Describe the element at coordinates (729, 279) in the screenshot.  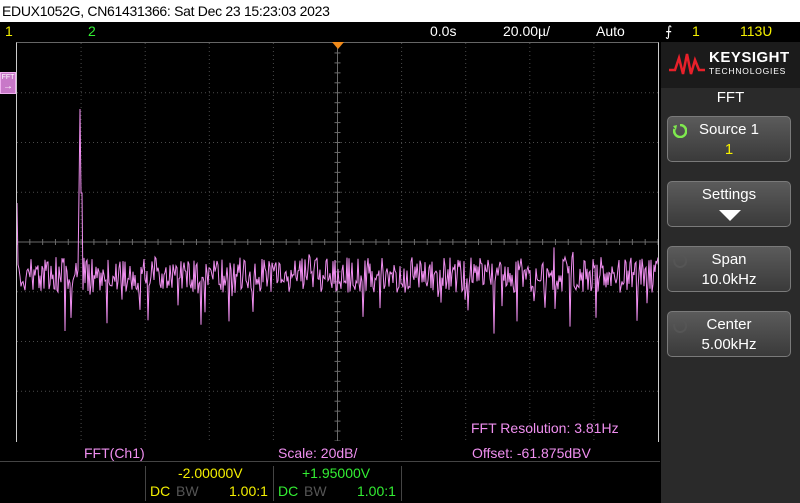
I see `span-value: 10.0kHz` at that location.